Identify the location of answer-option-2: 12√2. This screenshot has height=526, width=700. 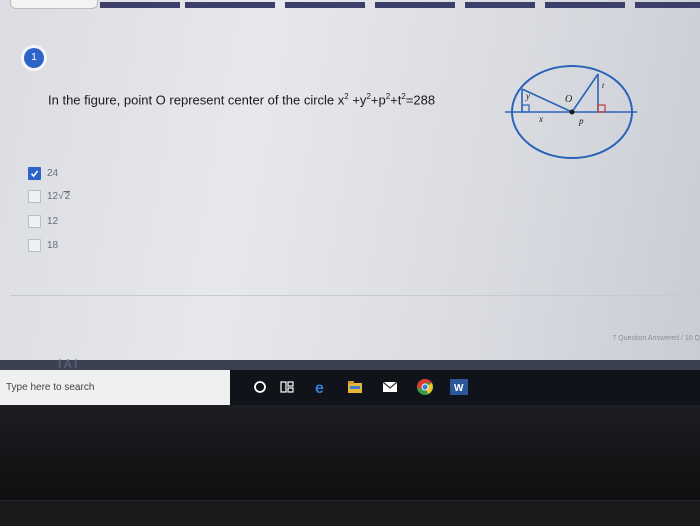
(49, 196).